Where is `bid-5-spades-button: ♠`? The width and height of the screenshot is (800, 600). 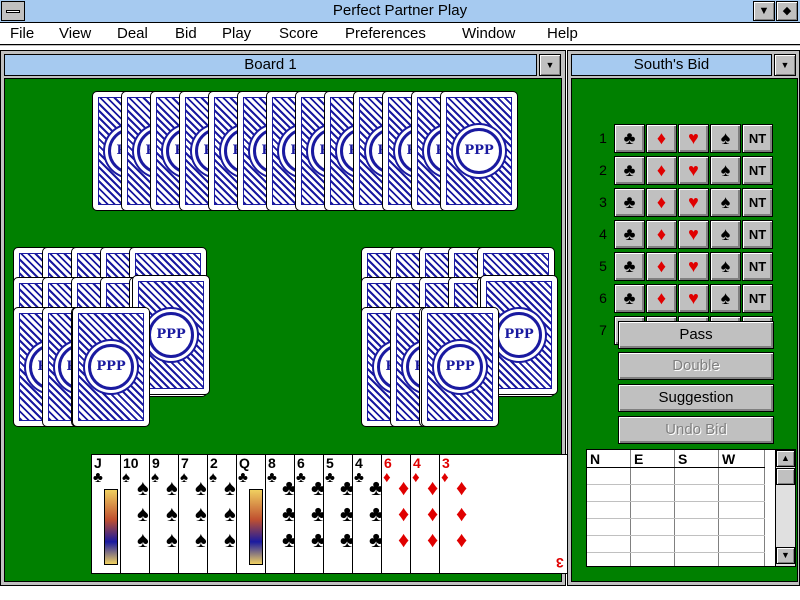 bid-5-spades-button: ♠ is located at coordinates (725, 266).